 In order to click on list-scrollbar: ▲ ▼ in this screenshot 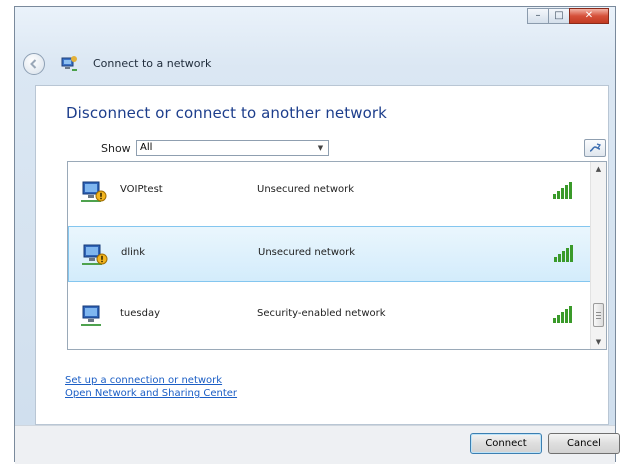, I will do `click(598, 255)`.